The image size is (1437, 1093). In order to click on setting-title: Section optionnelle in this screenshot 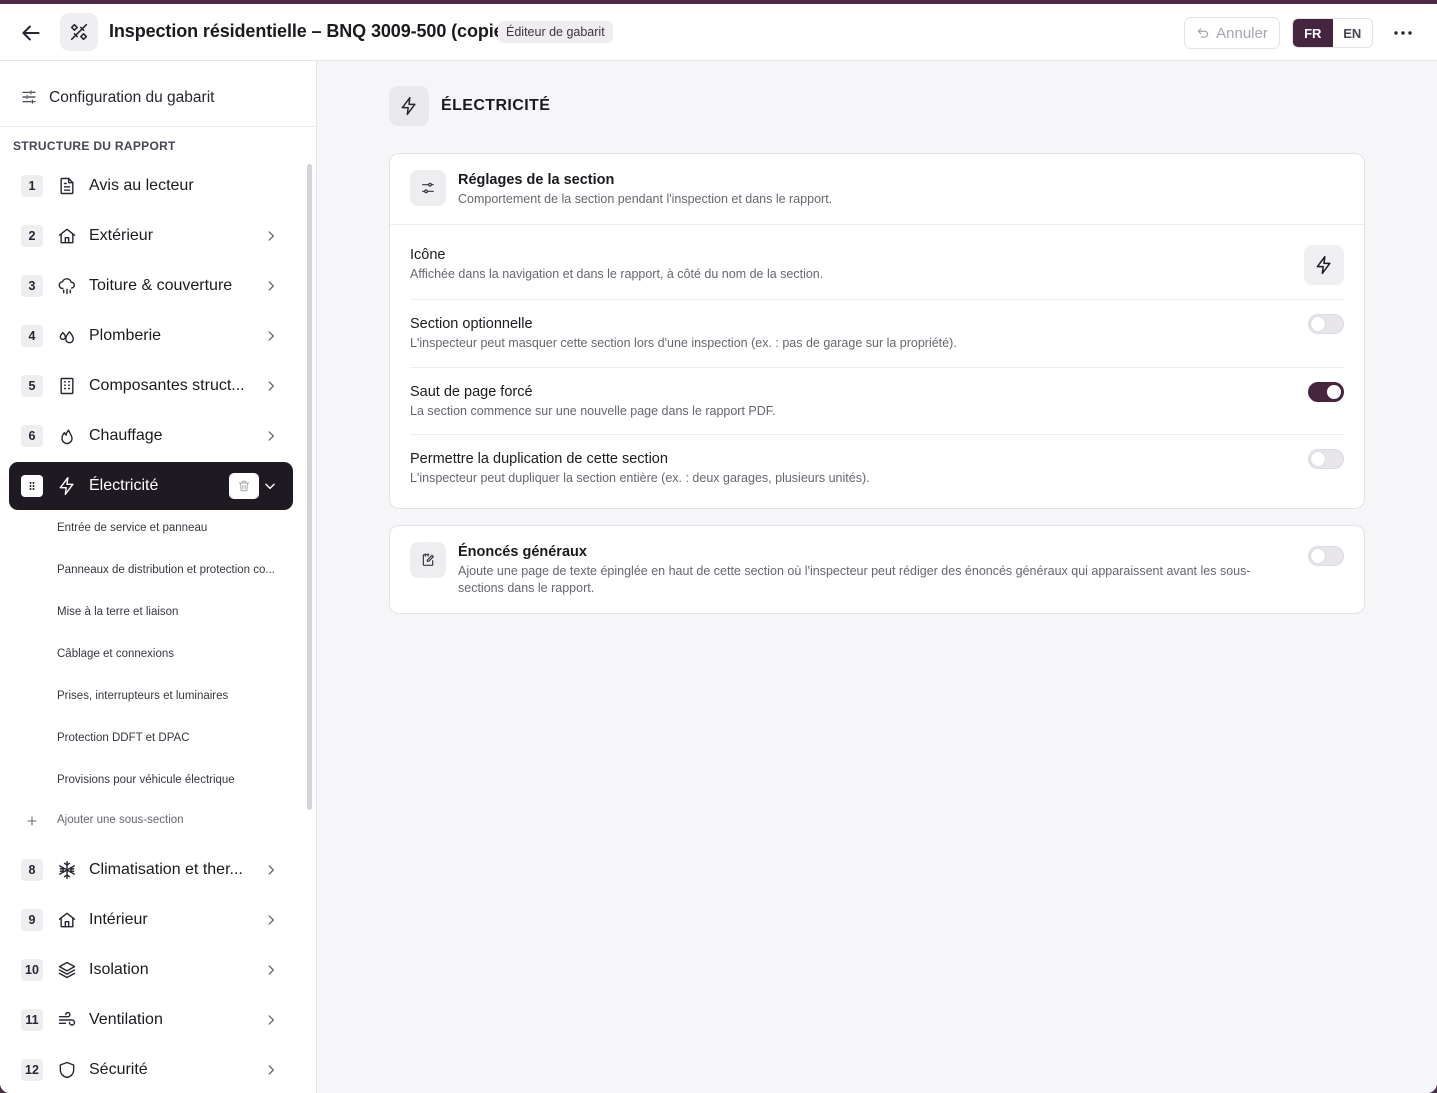, I will do `click(471, 324)`.